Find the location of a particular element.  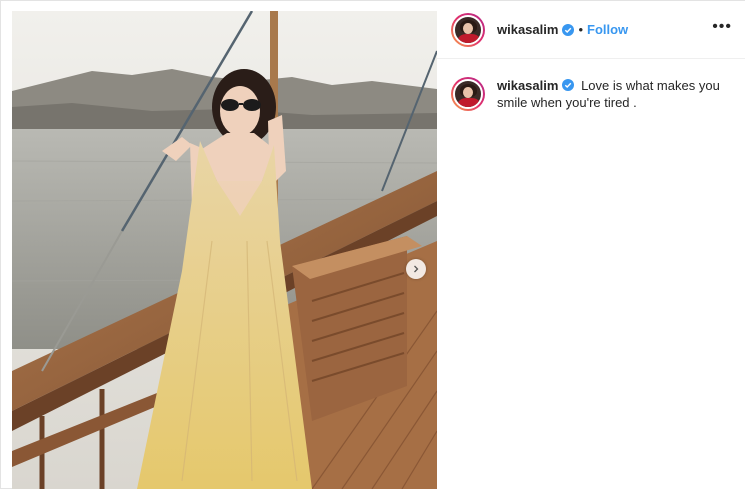

chevron-right-icon is located at coordinates (416, 269).